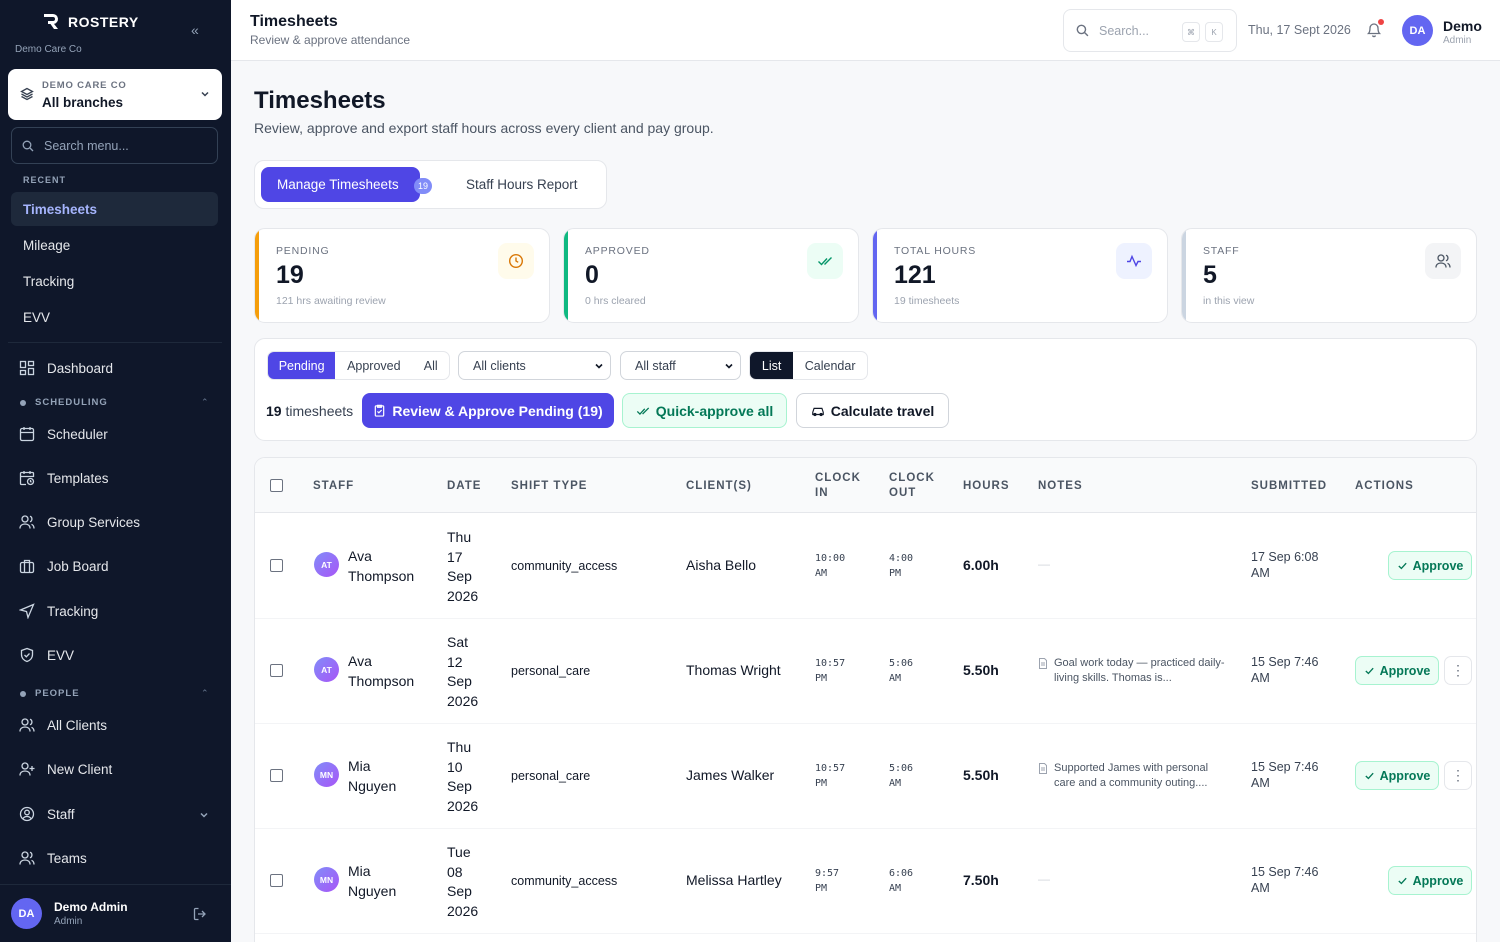 The height and width of the screenshot is (942, 1500). What do you see at coordinates (455, 661) in the screenshot?
I see `date-part: 12` at bounding box center [455, 661].